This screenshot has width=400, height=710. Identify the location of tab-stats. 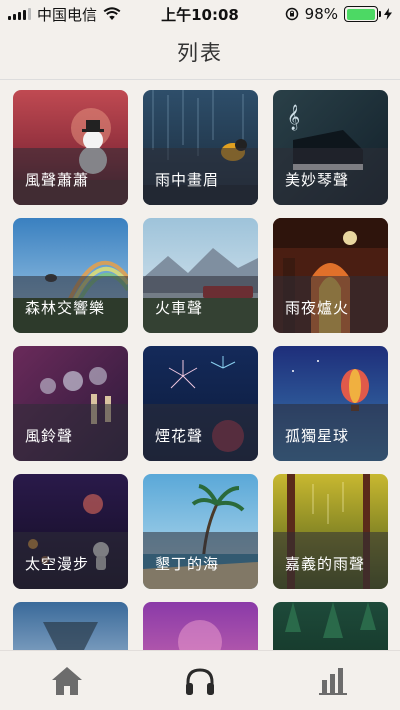
(333, 681).